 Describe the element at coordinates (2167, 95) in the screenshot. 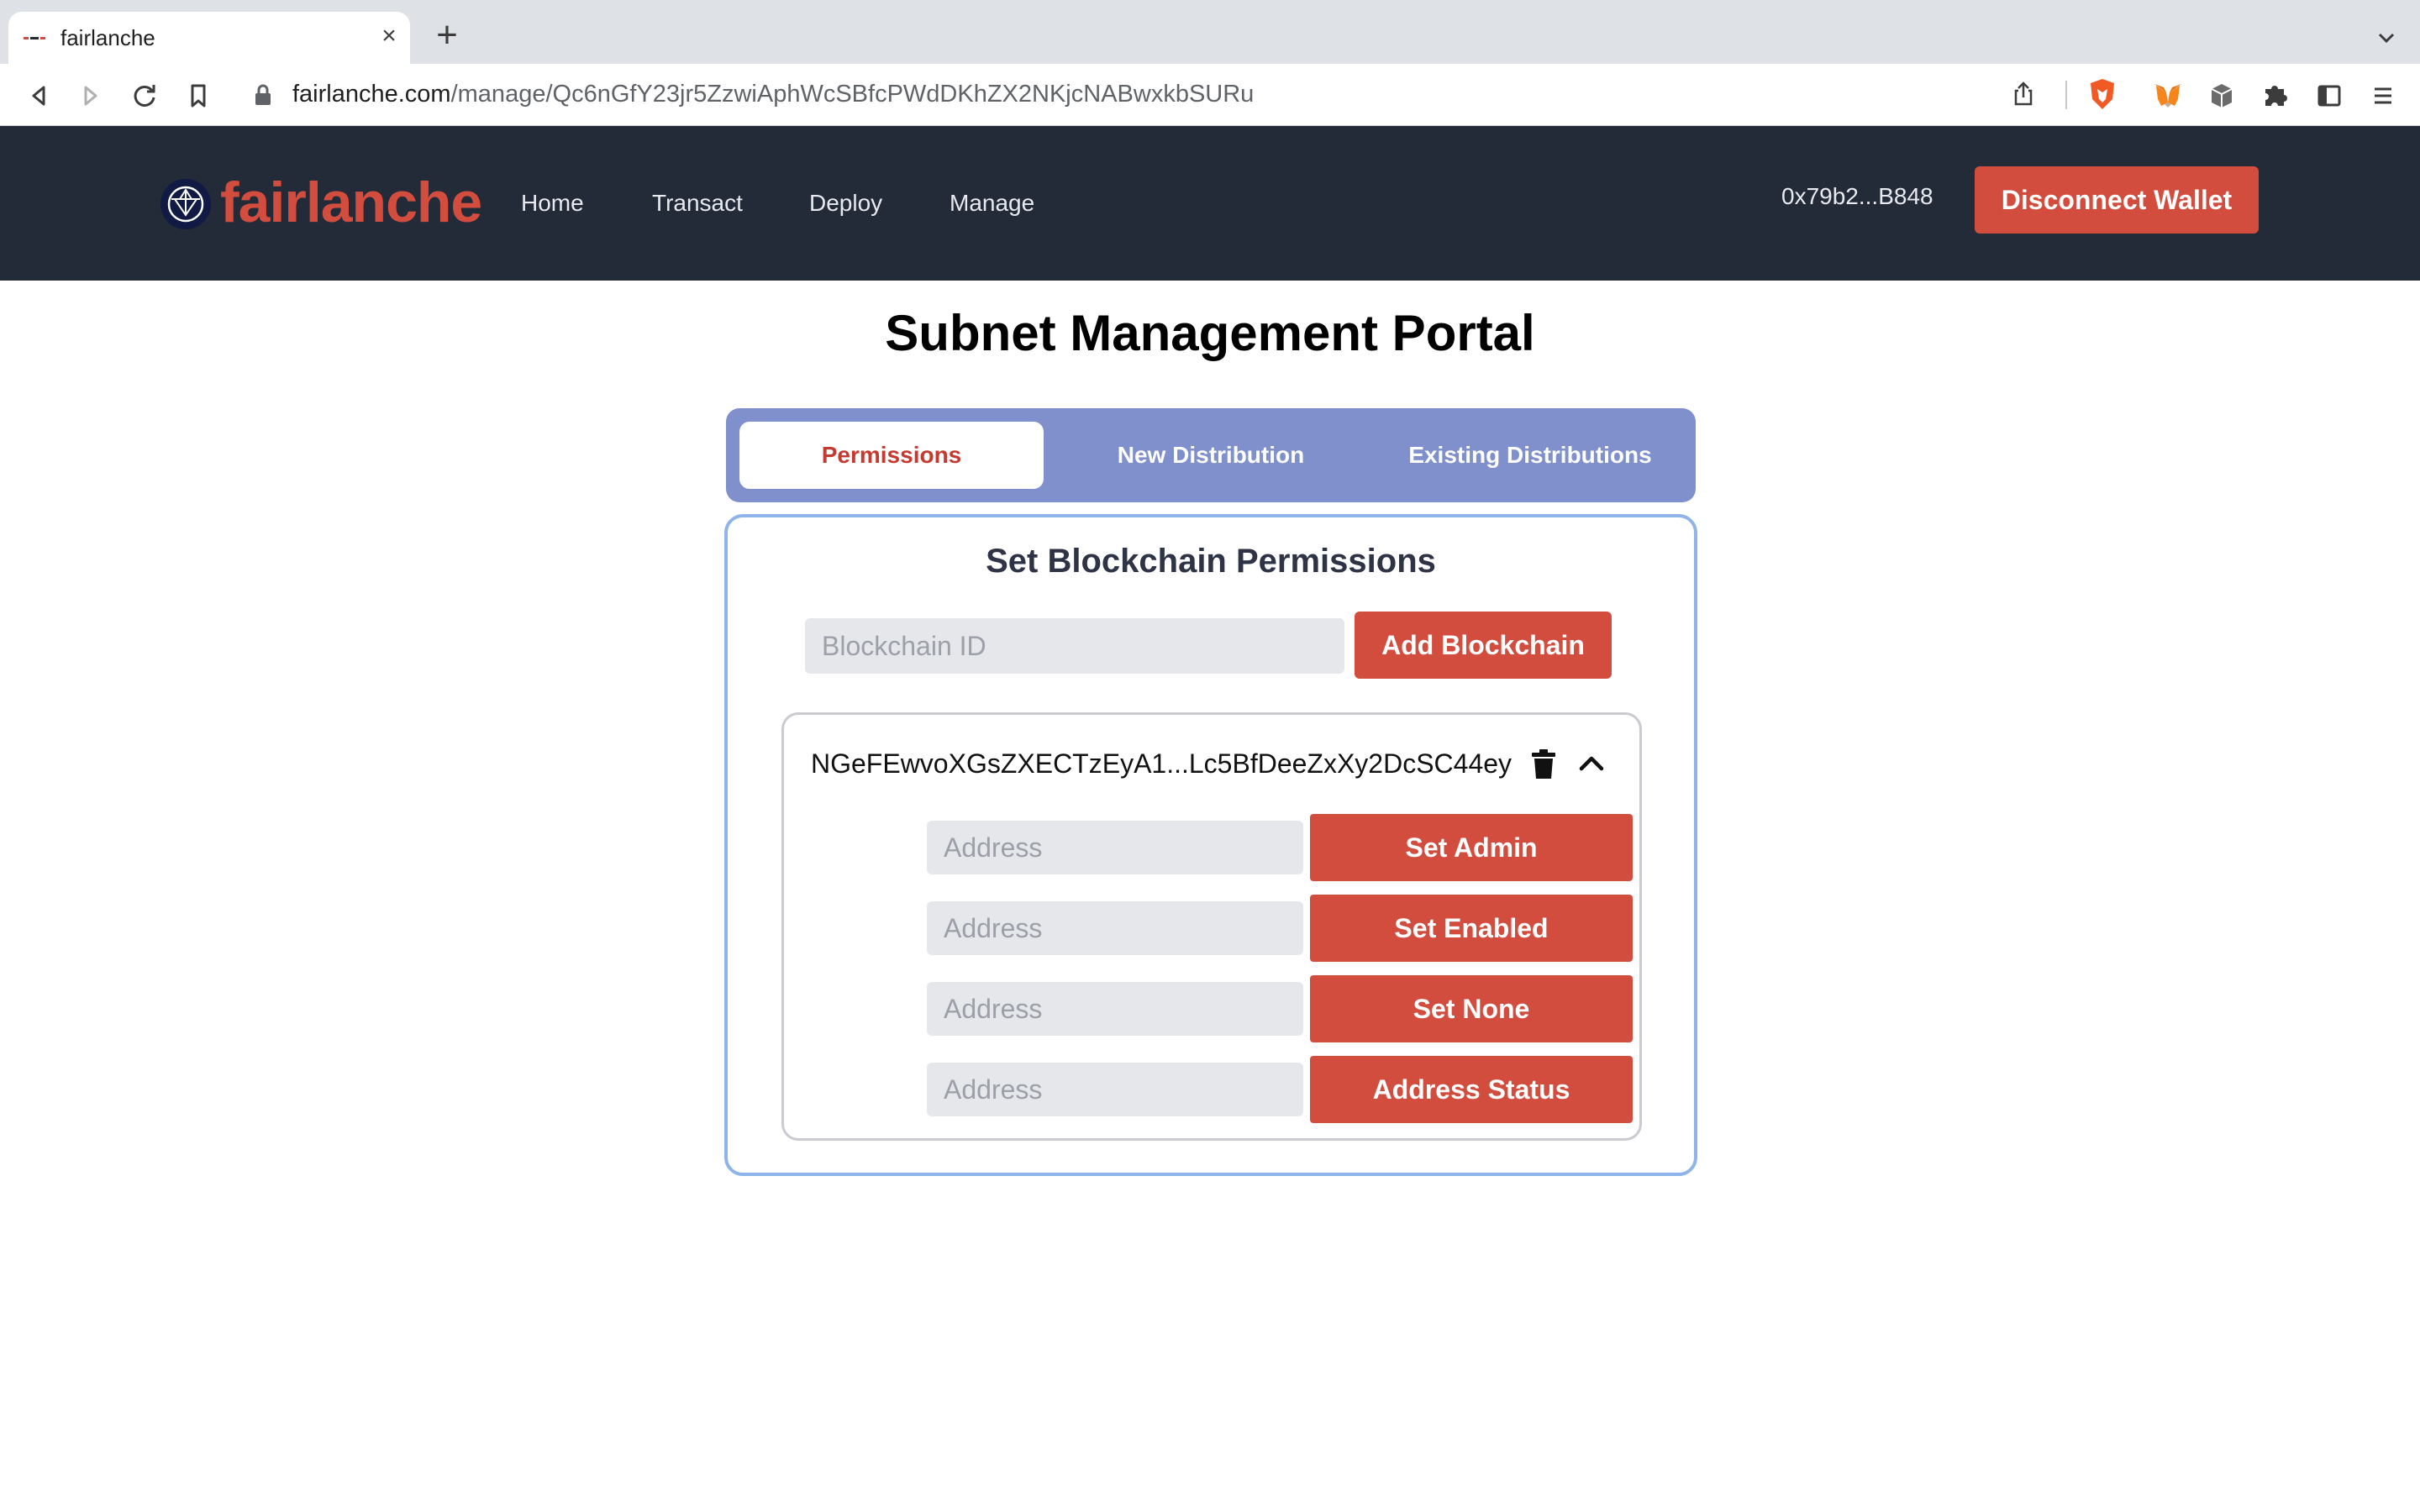

I see `metamask-icon` at that location.